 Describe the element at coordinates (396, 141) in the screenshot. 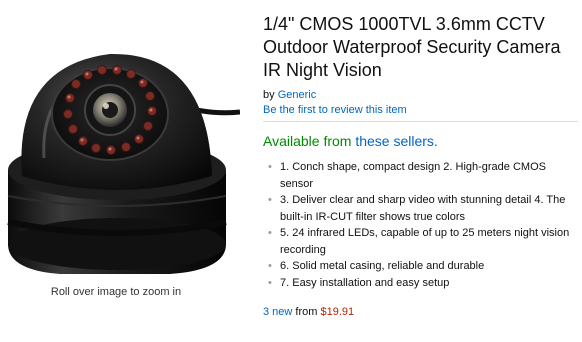

I see `sellers-link: these sellers.` at that location.